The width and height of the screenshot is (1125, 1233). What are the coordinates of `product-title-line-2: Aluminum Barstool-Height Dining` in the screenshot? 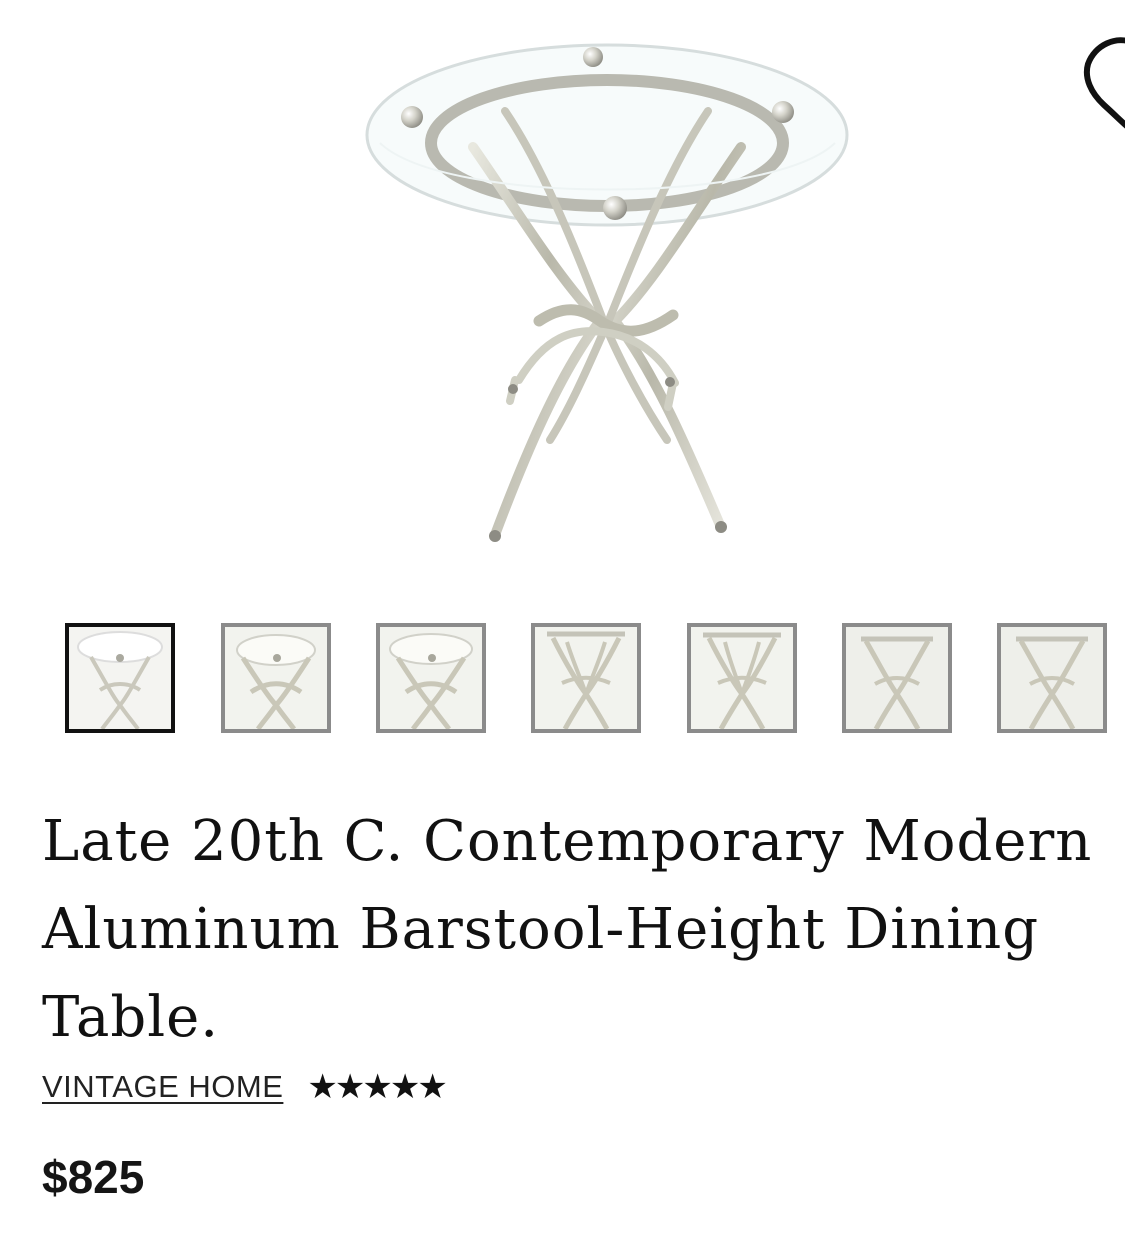 It's located at (541, 929).